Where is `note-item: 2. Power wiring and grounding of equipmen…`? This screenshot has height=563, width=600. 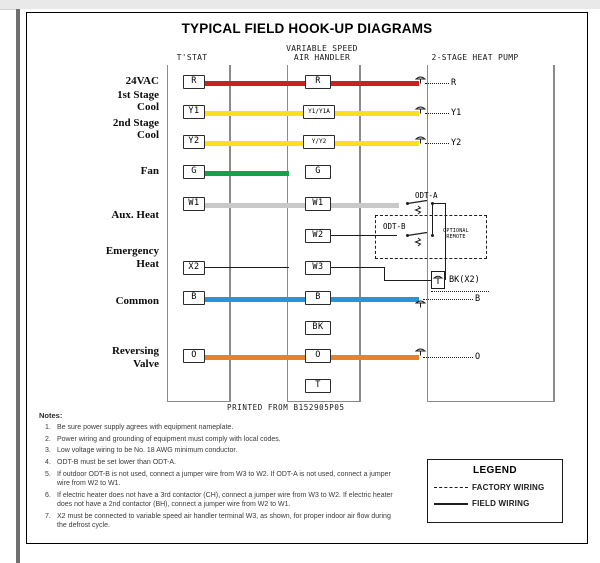 note-item: 2. Power wiring and grounding of equipmen… is located at coordinates (219, 439).